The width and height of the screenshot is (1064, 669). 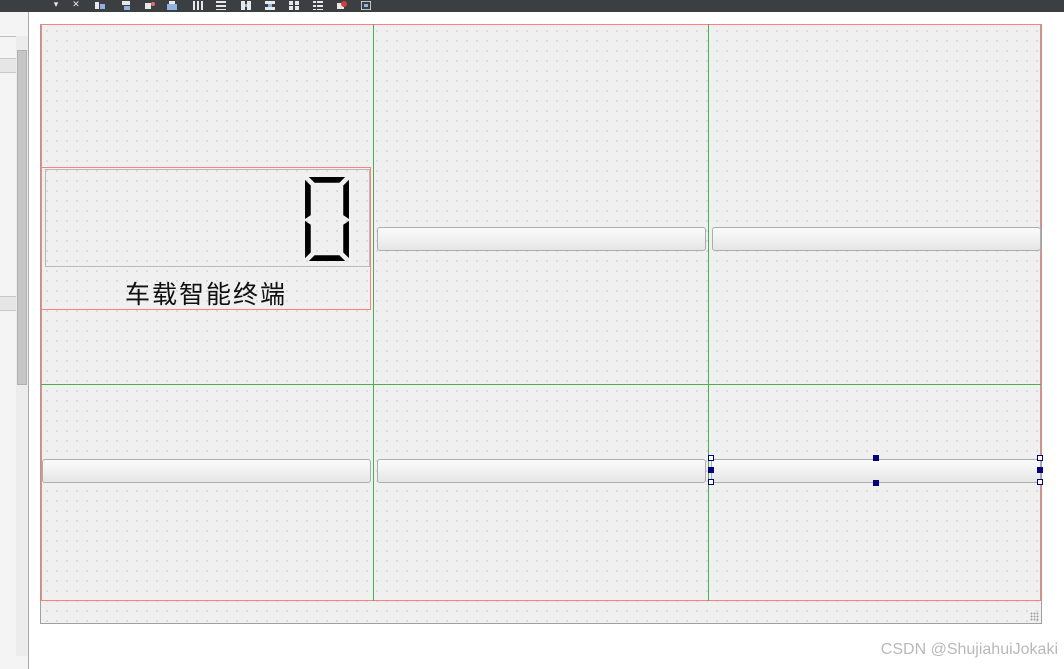 What do you see at coordinates (270, 5) in the screenshot?
I see `lay-out-vertical-splitter-icon` at bounding box center [270, 5].